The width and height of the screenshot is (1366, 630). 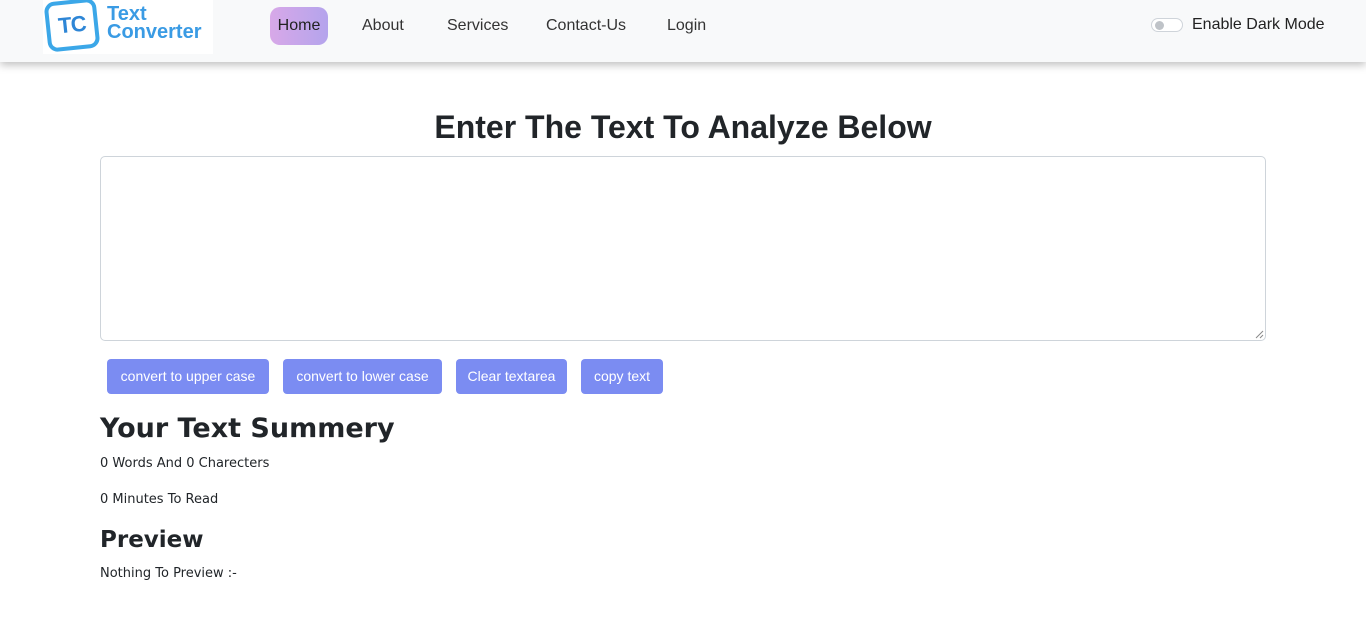 I want to click on logo-text: Text Converter, so click(x=162, y=23).